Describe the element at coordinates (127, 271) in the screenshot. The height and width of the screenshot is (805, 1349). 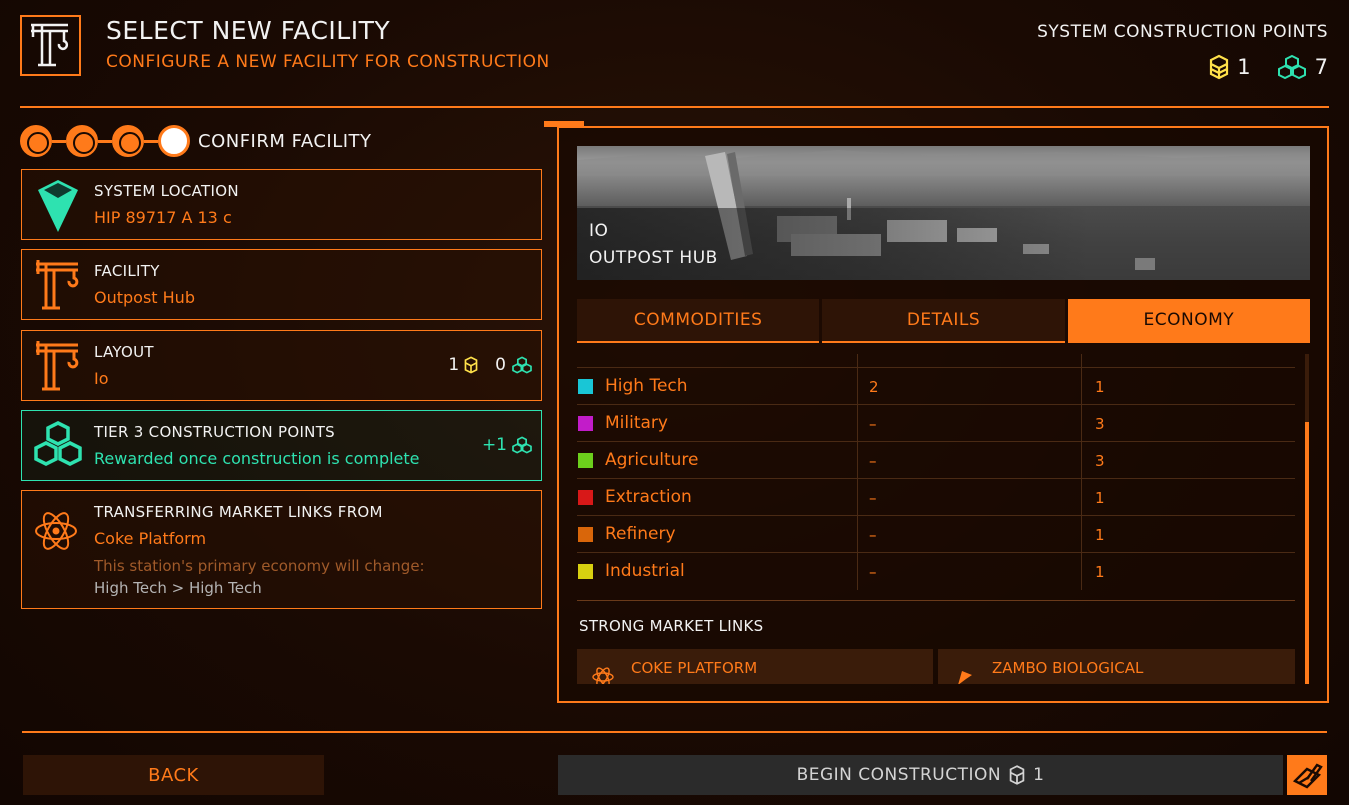
I see `card-title: FACILITY` at that location.